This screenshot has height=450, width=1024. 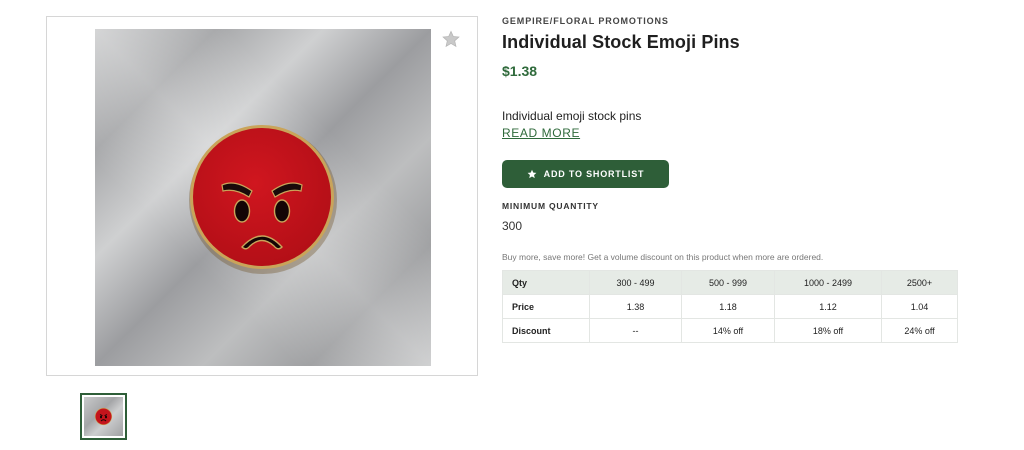 I want to click on table-header-cell: 1000 - 2499, so click(x=828, y=282).